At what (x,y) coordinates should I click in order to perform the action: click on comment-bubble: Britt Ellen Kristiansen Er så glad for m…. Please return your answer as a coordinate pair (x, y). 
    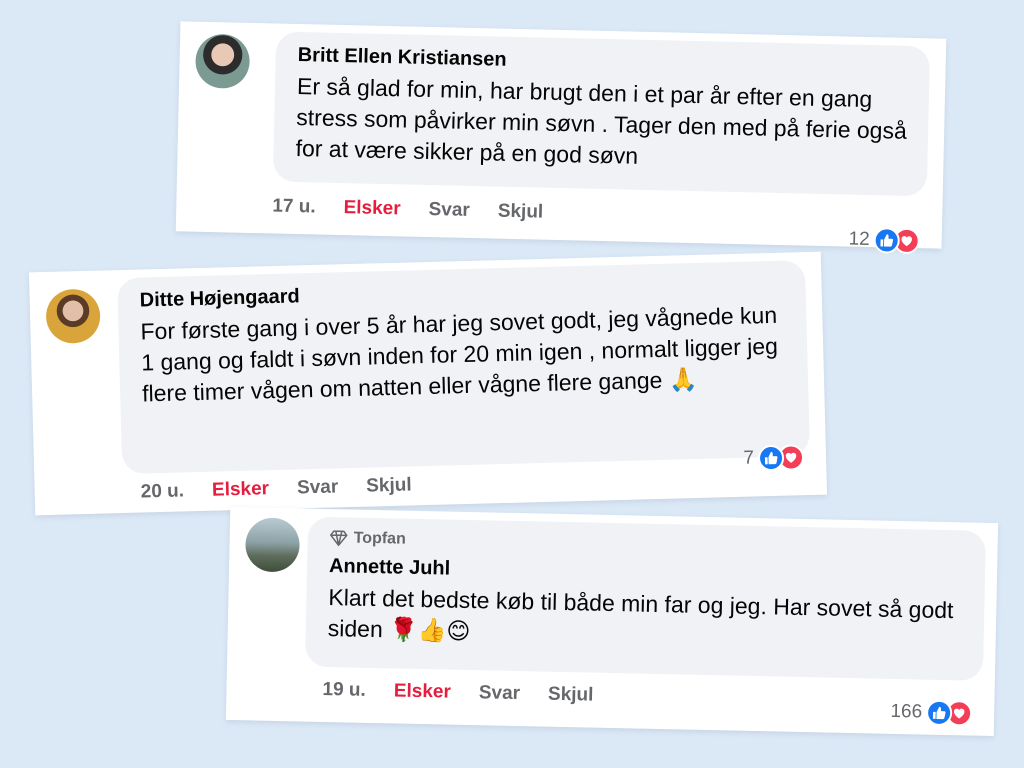
    Looking at the image, I should click on (601, 114).